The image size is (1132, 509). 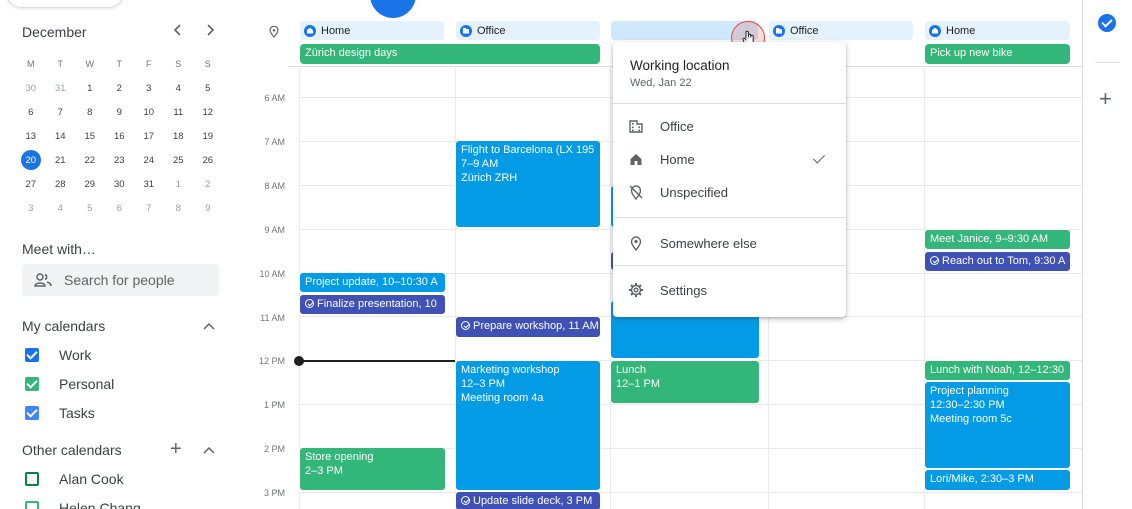 I want to click on people-search-input: Search for people, so click(x=120, y=280).